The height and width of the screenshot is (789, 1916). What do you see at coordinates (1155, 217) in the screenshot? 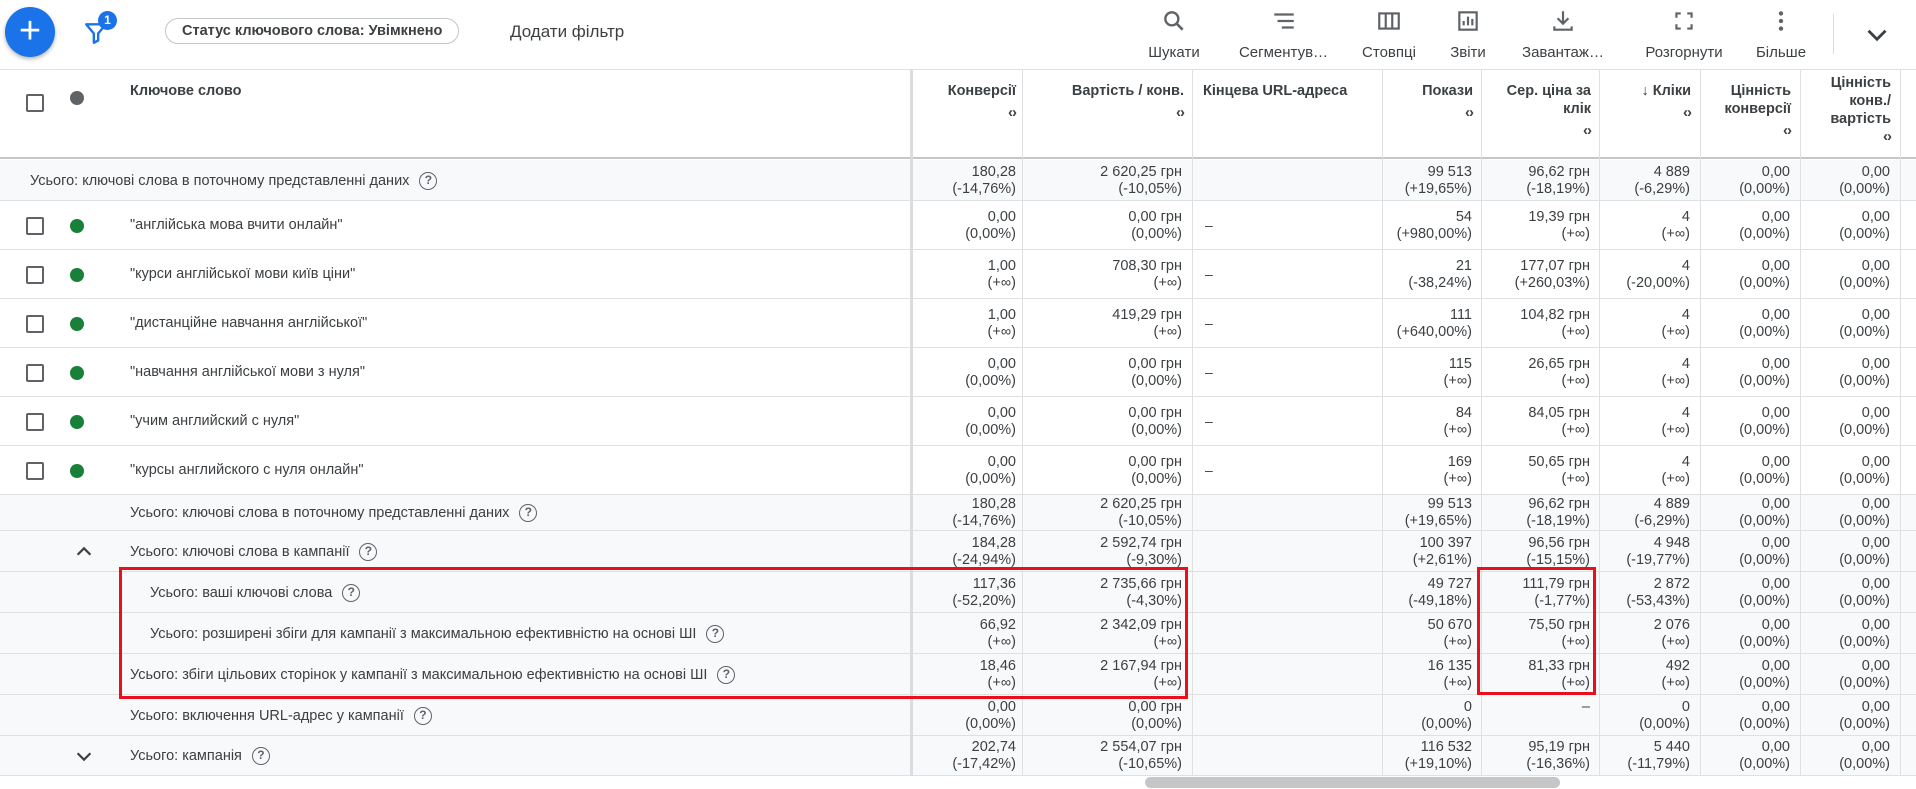
I see `metric-value: 0,00 грн` at bounding box center [1155, 217].